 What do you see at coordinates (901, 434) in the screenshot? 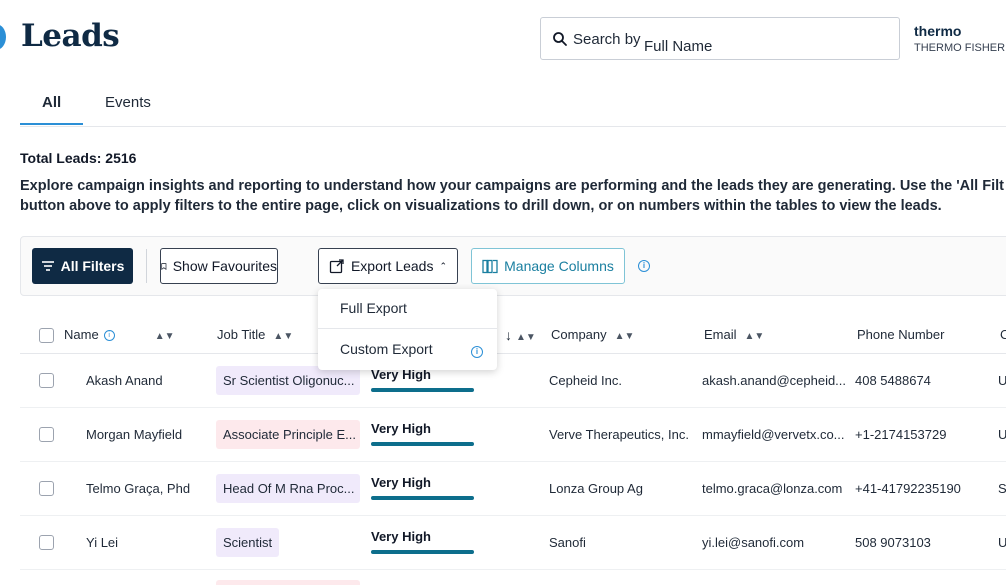
I see `phone-cell: +1-2174153729` at bounding box center [901, 434].